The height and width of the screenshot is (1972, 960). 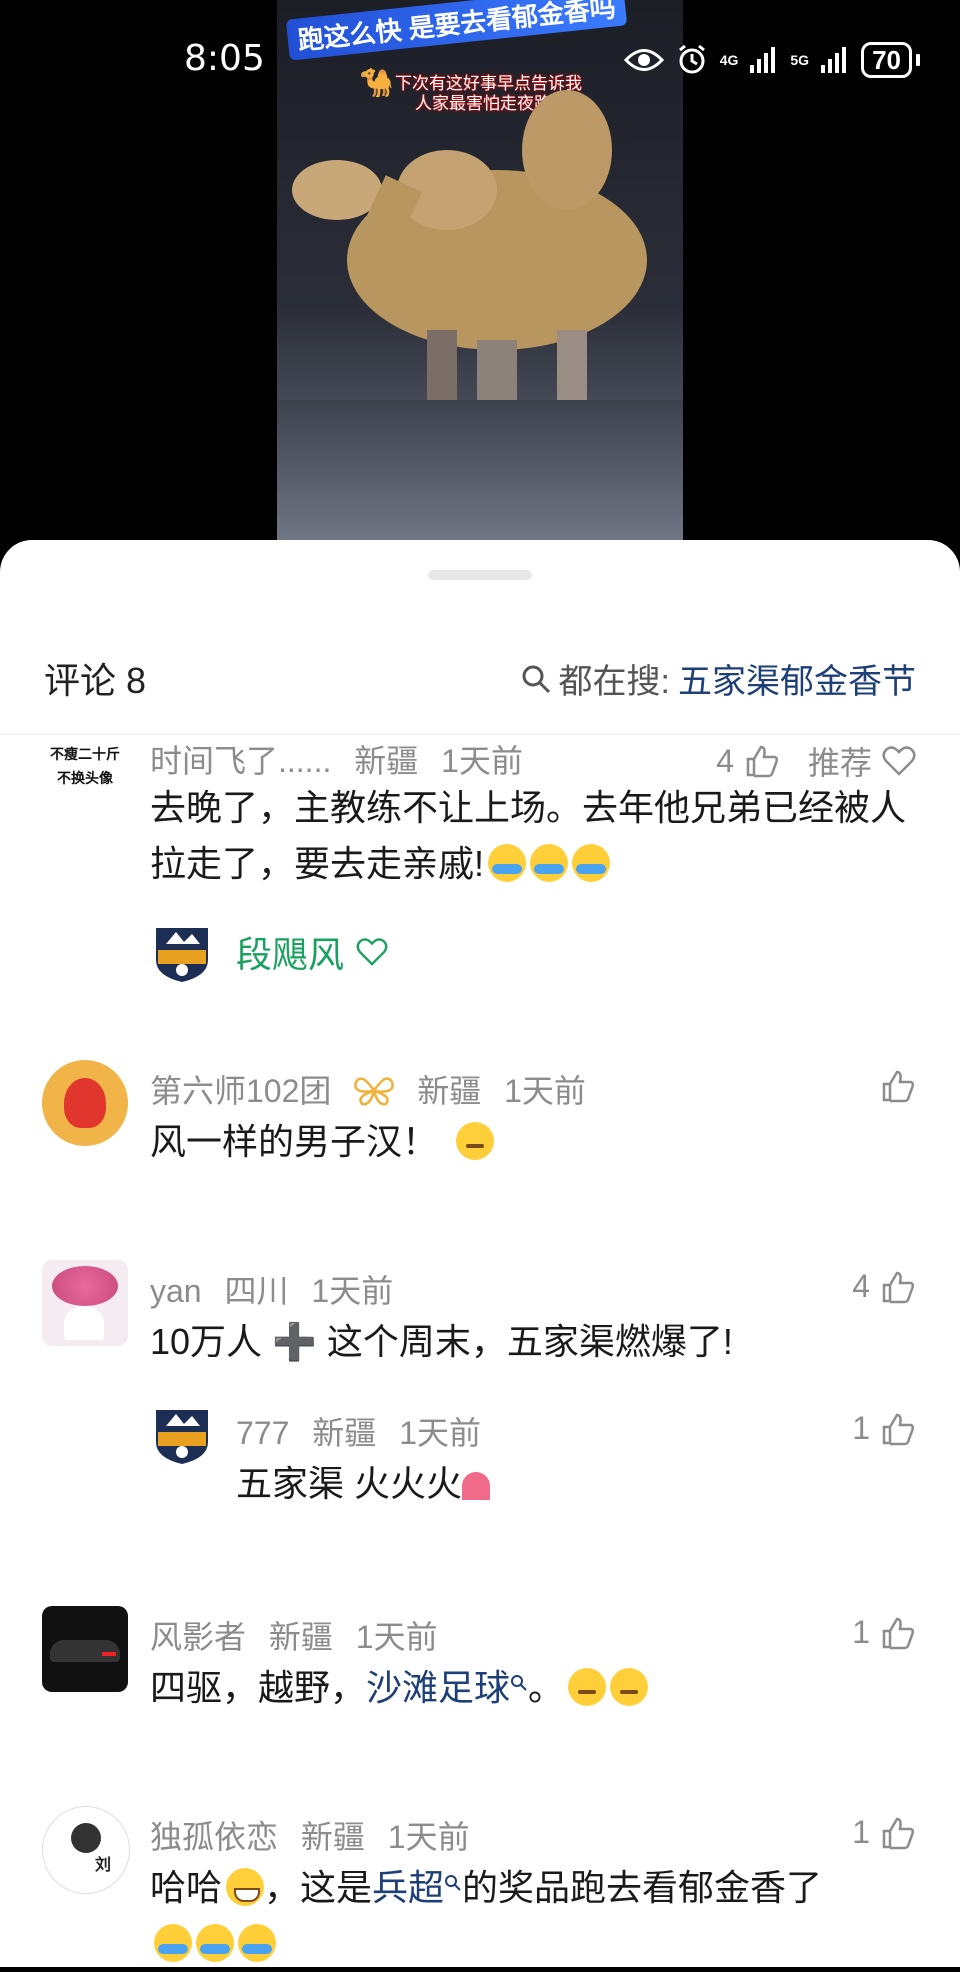 What do you see at coordinates (840, 761) in the screenshot?
I see `recommend-label: 推荐` at bounding box center [840, 761].